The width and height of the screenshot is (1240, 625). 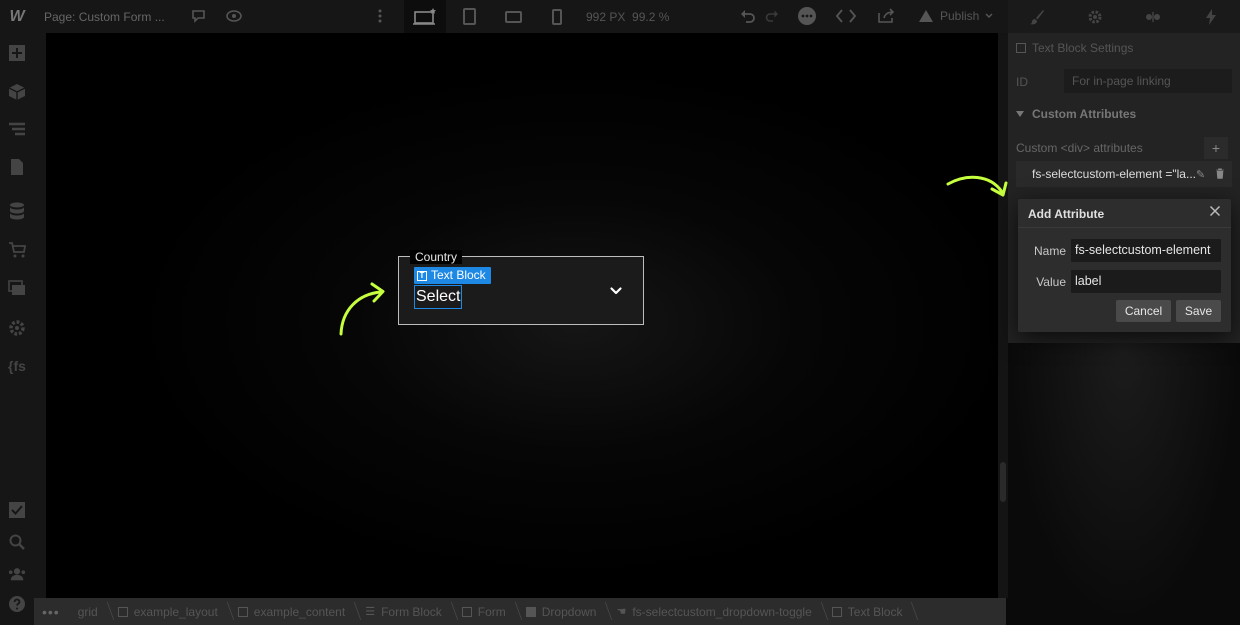 What do you see at coordinates (370, 612) in the screenshot?
I see `form-block-icon: ☰` at bounding box center [370, 612].